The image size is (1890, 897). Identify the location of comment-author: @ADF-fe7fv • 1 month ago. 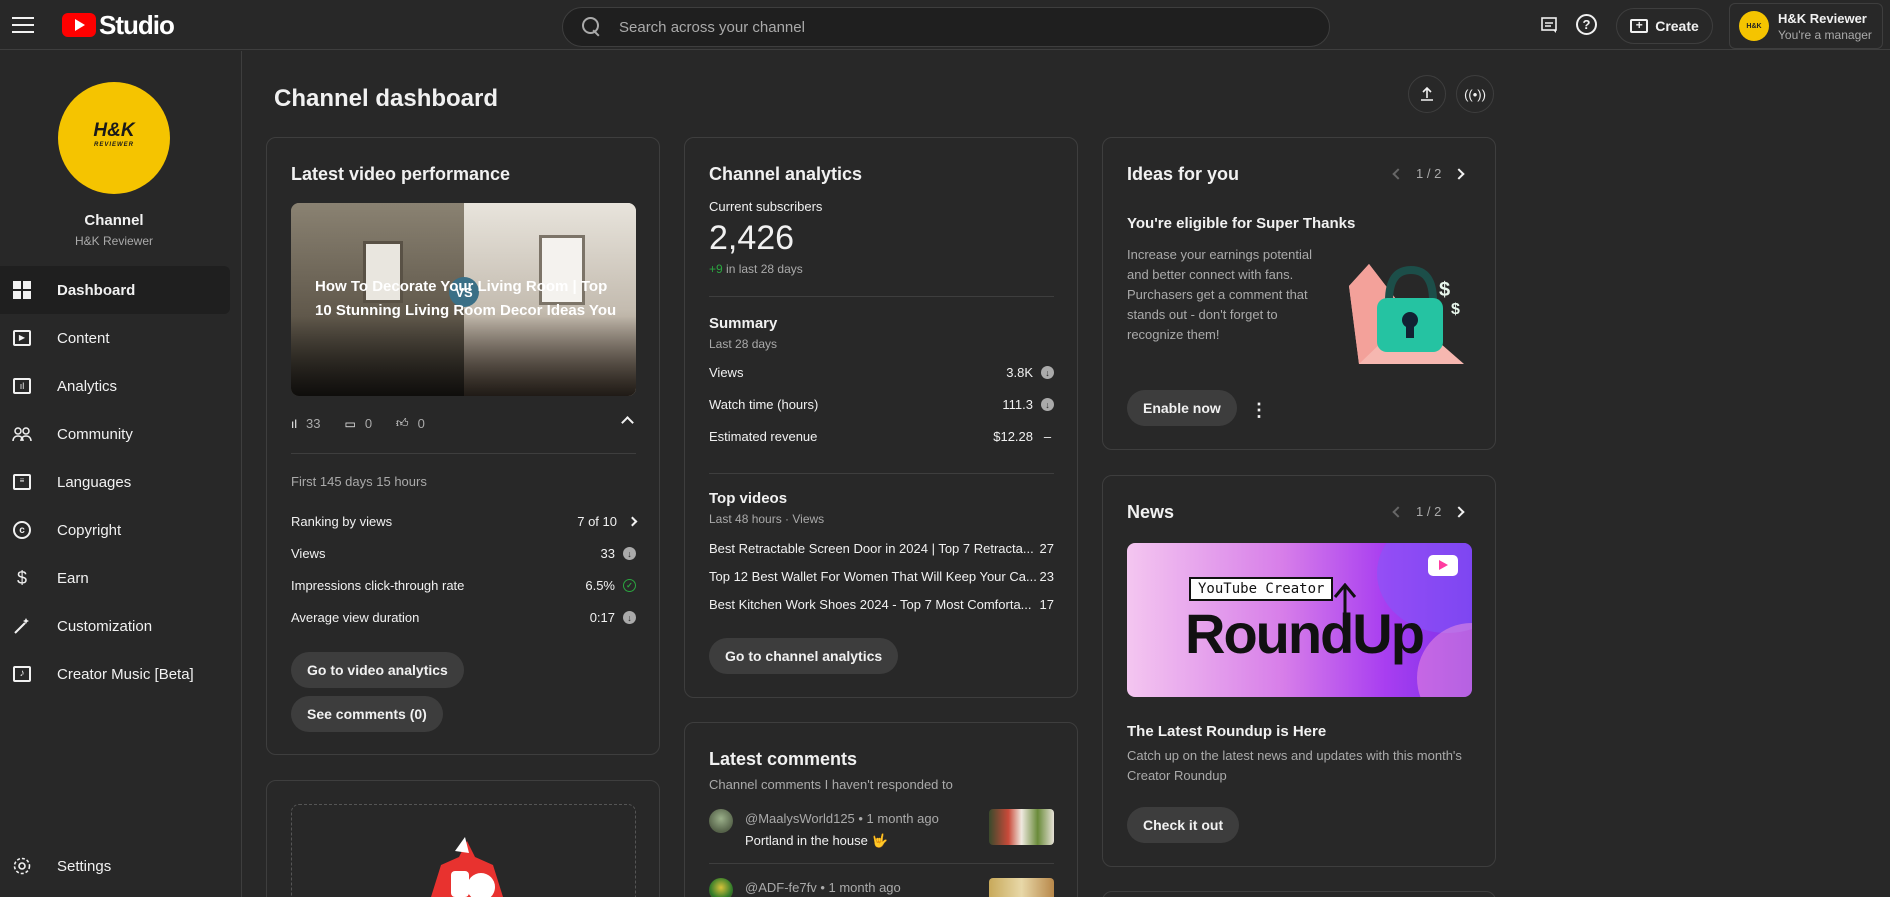
(823, 887).